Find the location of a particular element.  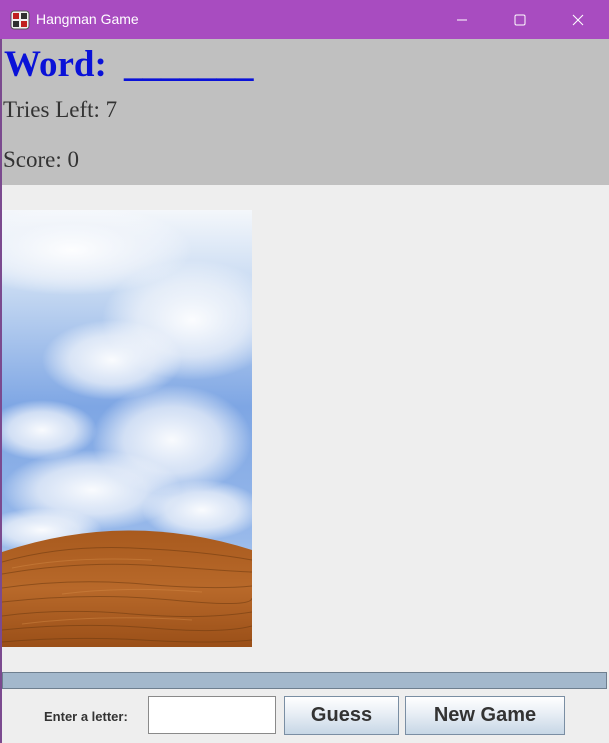

maximize-button is located at coordinates (520, 19).